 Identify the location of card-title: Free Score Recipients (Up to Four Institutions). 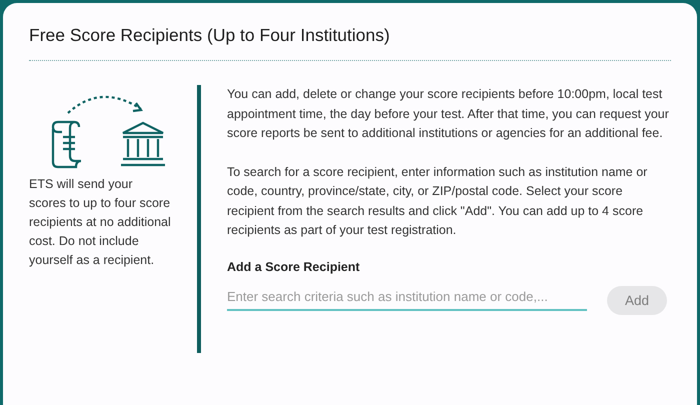
(350, 43).